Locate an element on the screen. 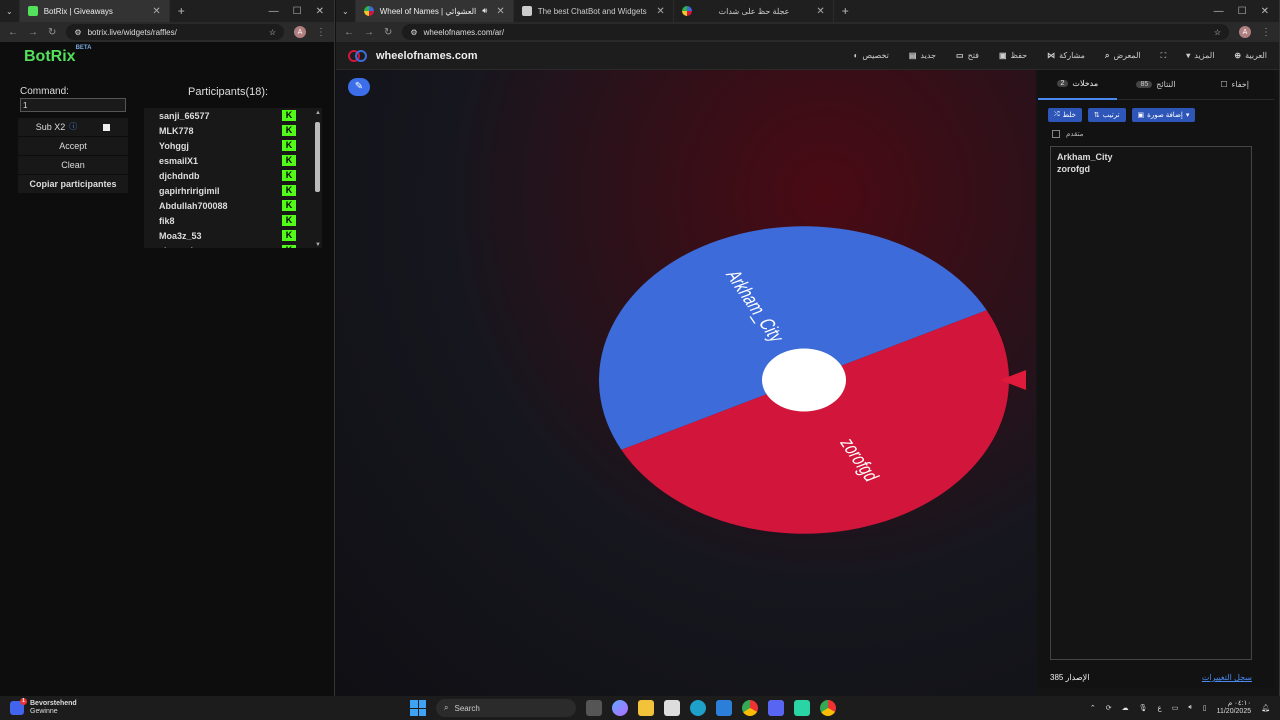 The width and height of the screenshot is (1280, 720). entries-textarea: Arkham_City zorofgd is located at coordinates (1151, 403).